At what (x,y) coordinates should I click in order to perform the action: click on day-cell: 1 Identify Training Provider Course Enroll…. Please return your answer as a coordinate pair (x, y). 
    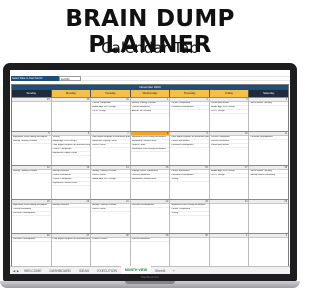
    Looking at the image, I should click on (150, 114).